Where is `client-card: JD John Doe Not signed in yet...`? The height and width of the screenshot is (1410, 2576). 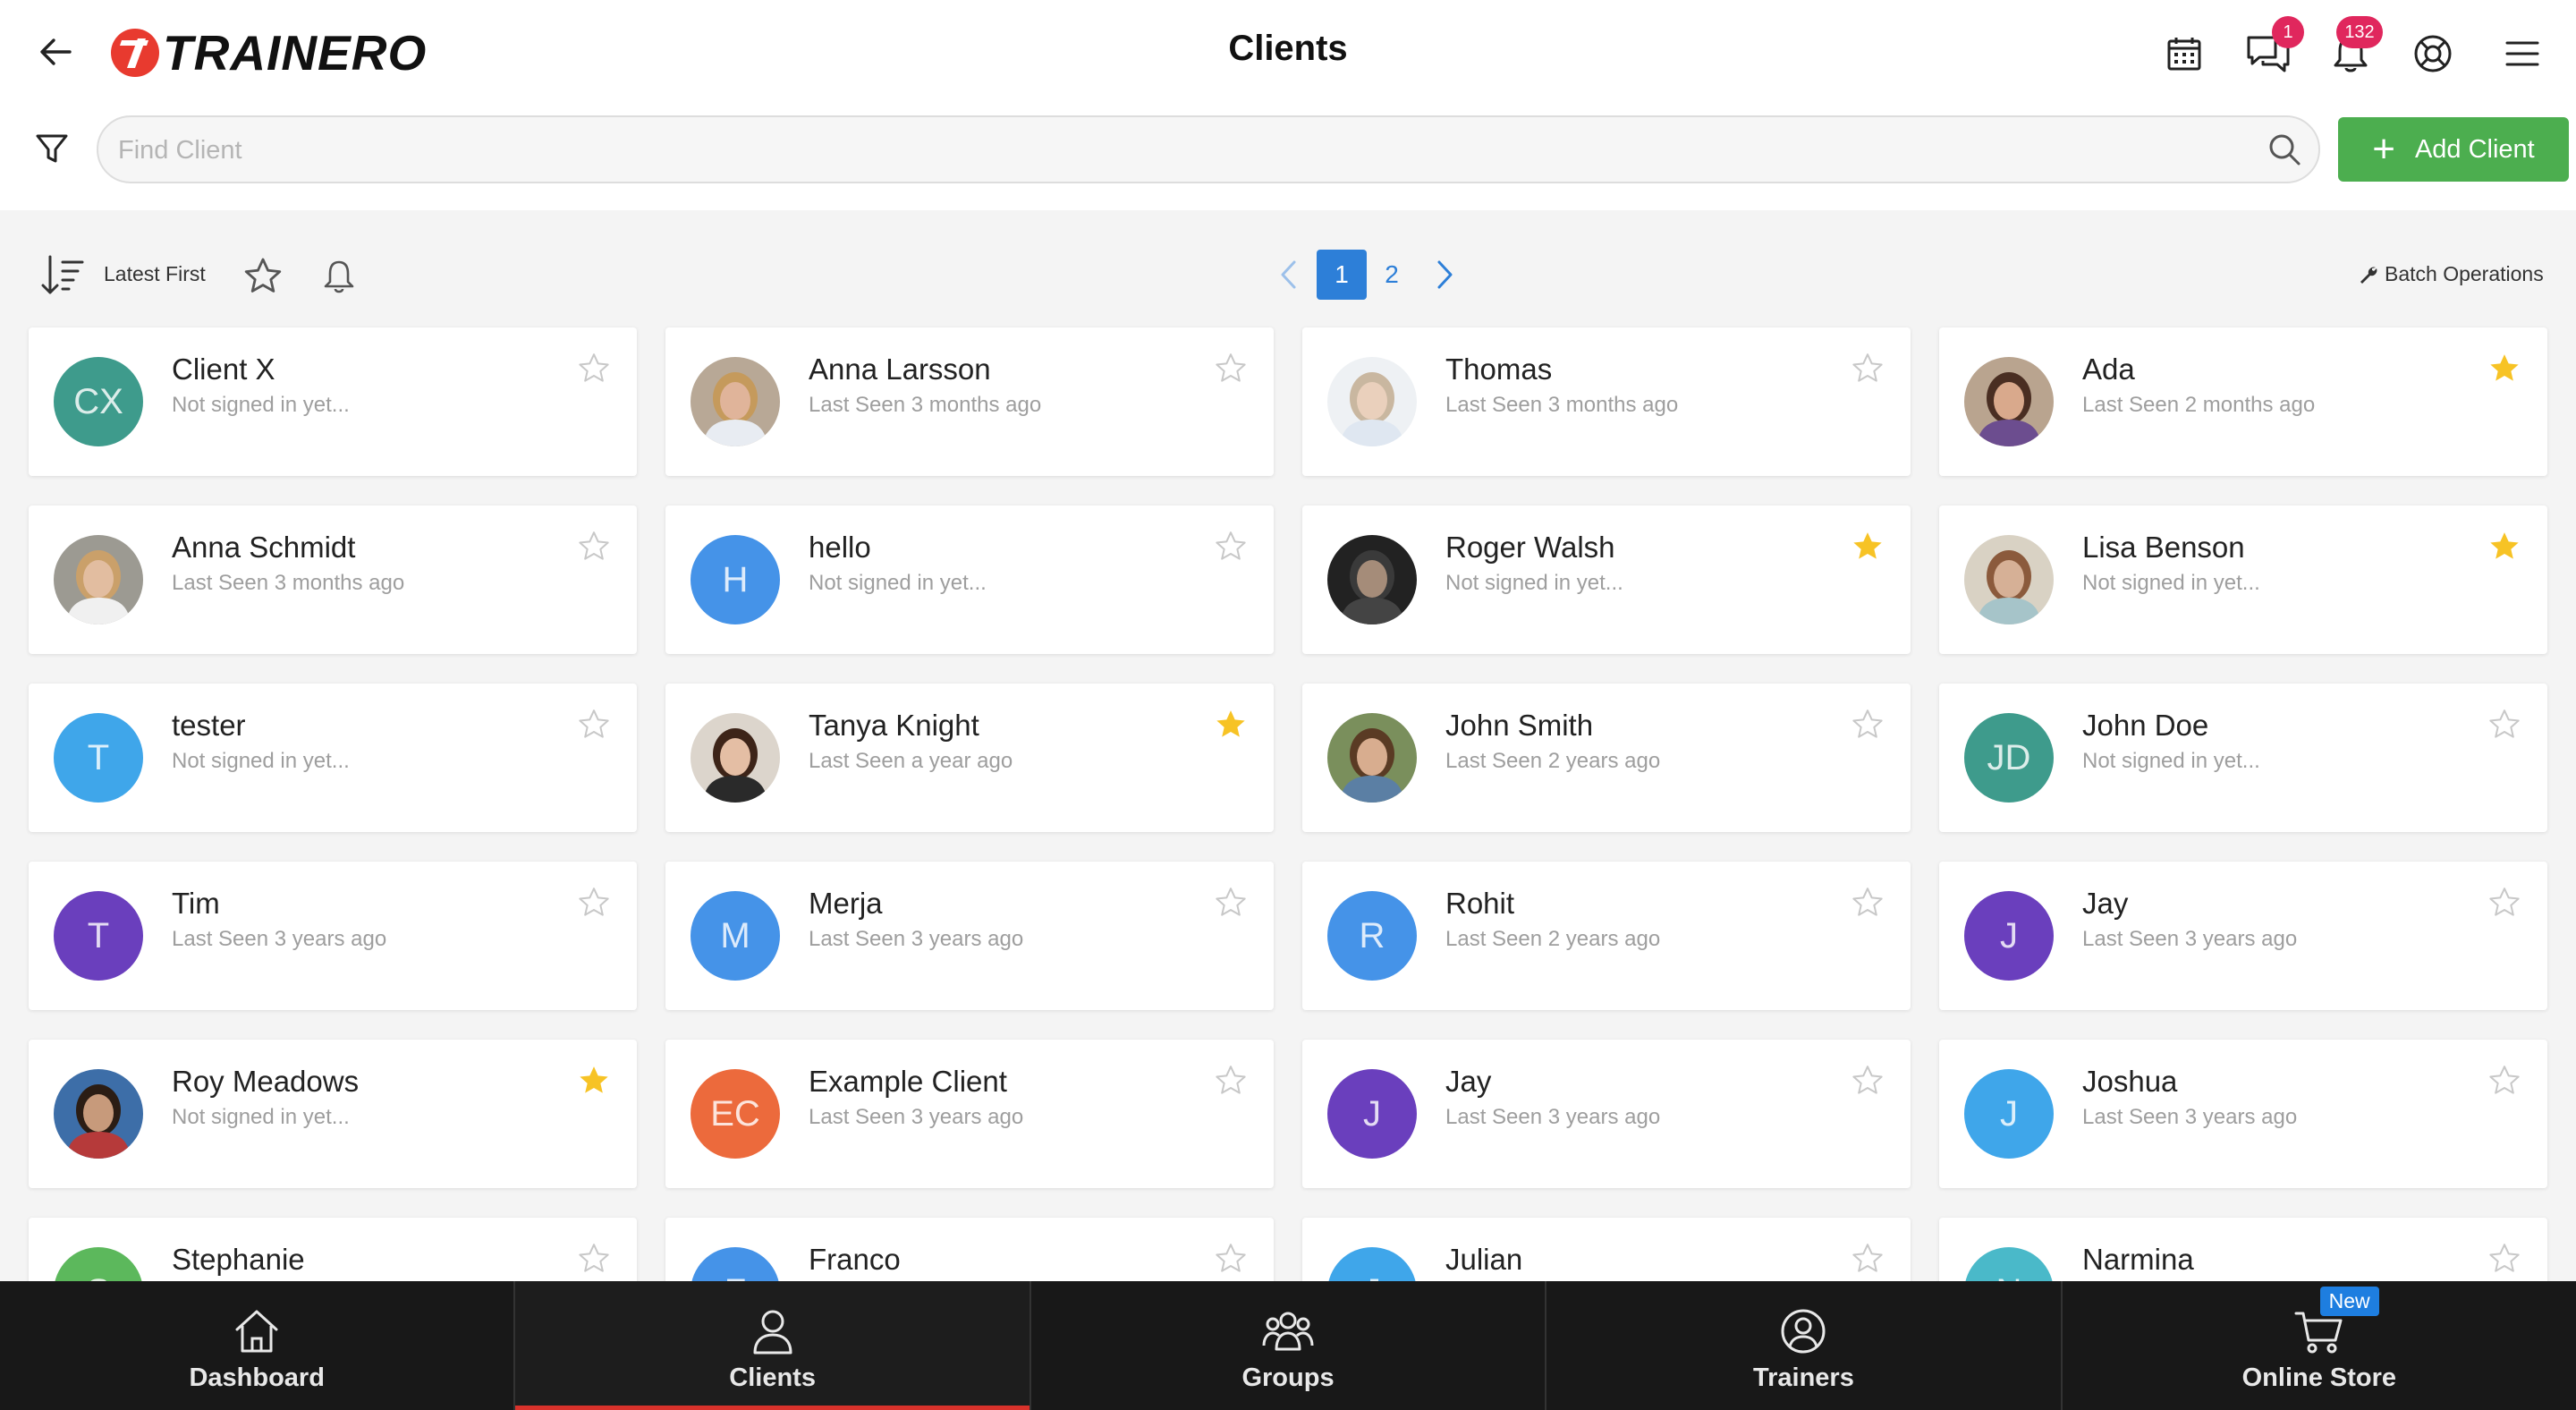 client-card: JD John Doe Not signed in yet... is located at coordinates (2243, 758).